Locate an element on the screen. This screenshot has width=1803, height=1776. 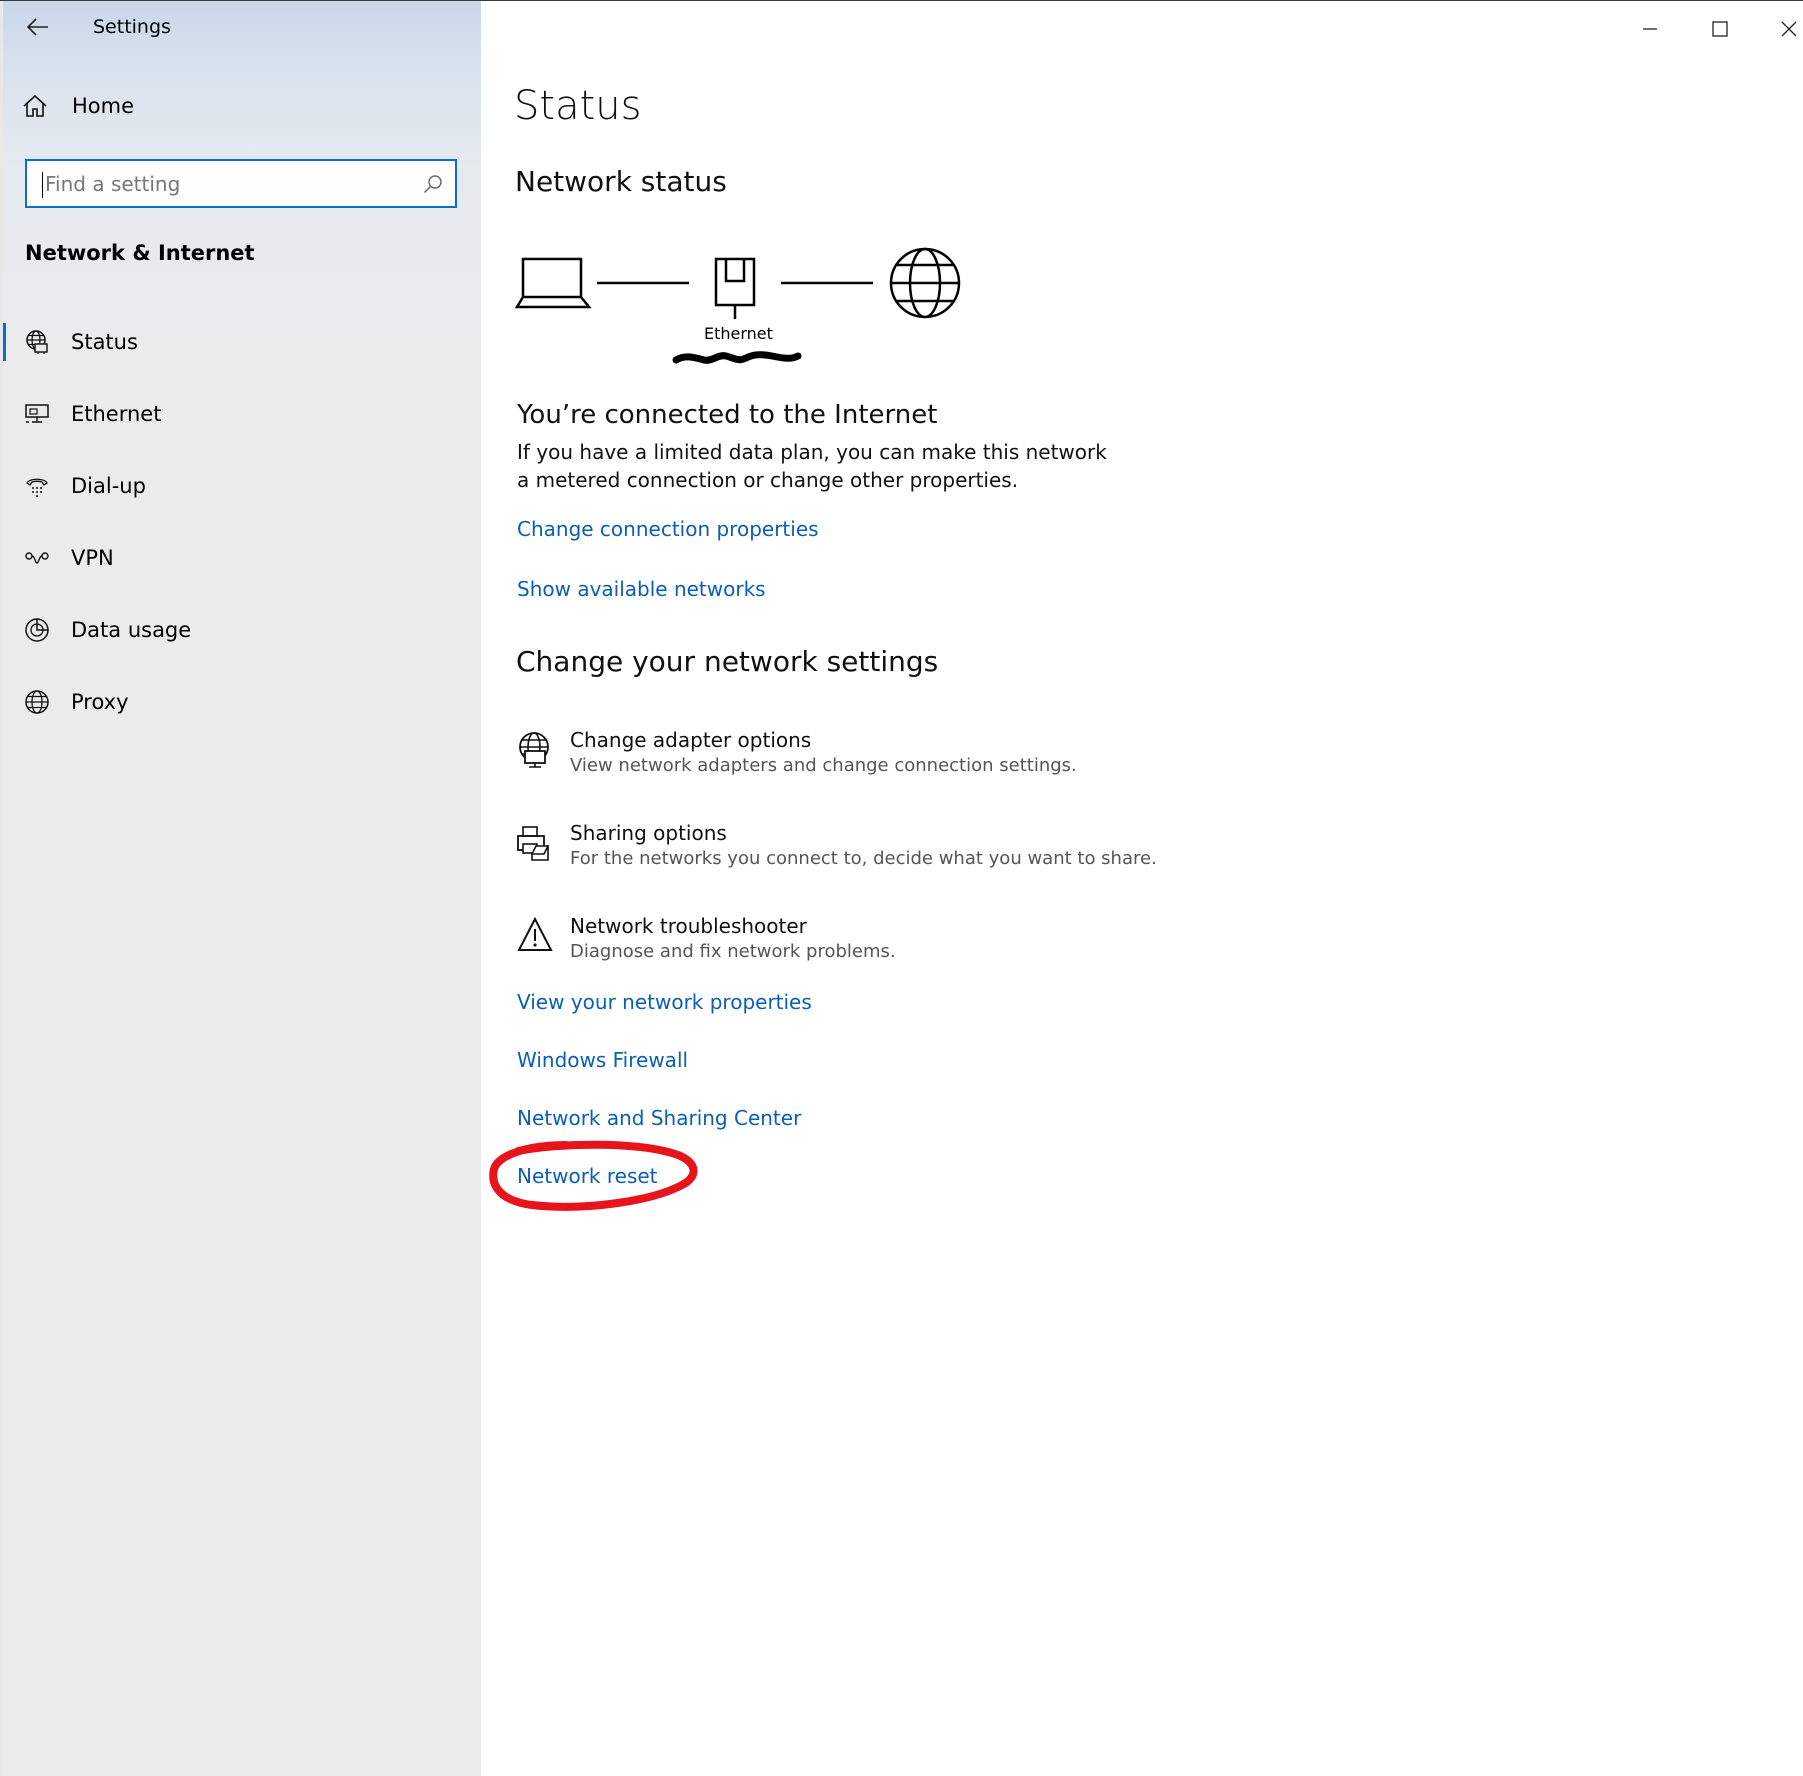
search-placeholder: Find a setting is located at coordinates (113, 184).